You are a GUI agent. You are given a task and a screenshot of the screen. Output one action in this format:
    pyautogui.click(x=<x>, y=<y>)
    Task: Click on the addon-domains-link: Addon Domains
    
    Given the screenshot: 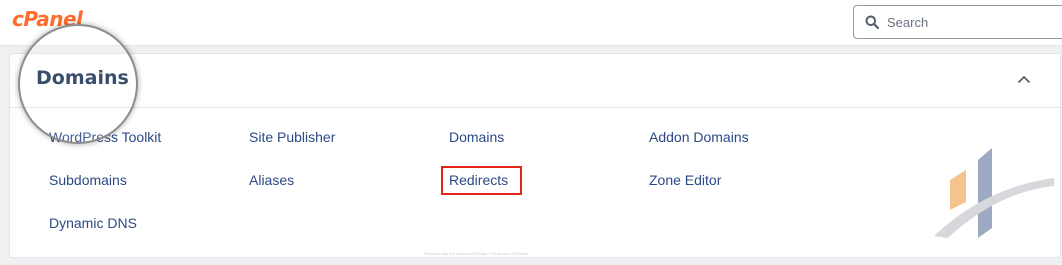 What is the action you would take?
    pyautogui.click(x=699, y=137)
    